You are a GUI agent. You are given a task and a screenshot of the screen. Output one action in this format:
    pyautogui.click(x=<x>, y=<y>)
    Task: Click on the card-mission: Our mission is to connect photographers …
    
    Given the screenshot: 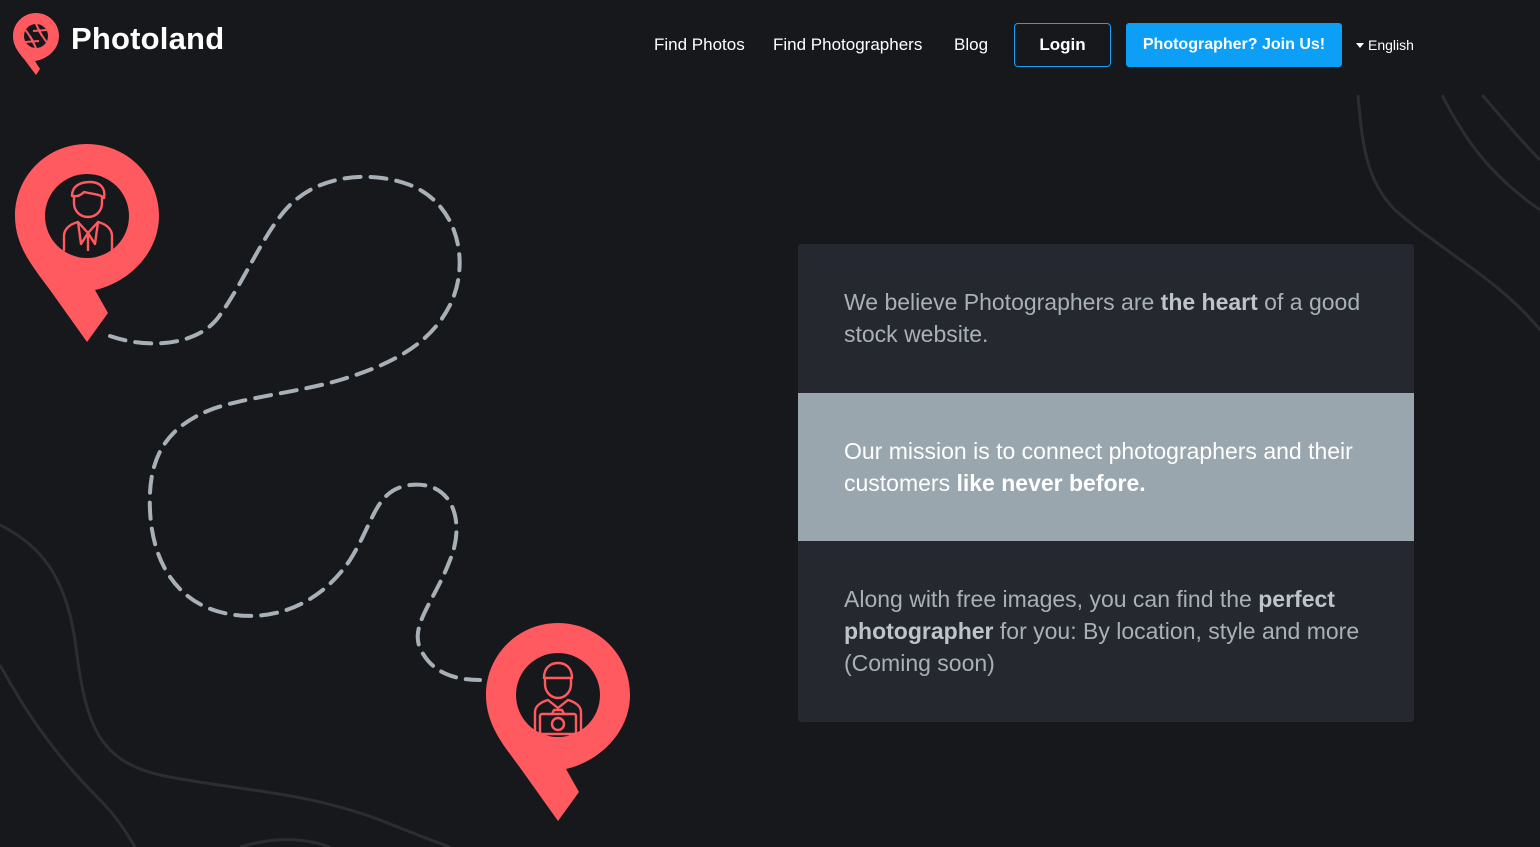 What is the action you would take?
    pyautogui.click(x=1106, y=467)
    